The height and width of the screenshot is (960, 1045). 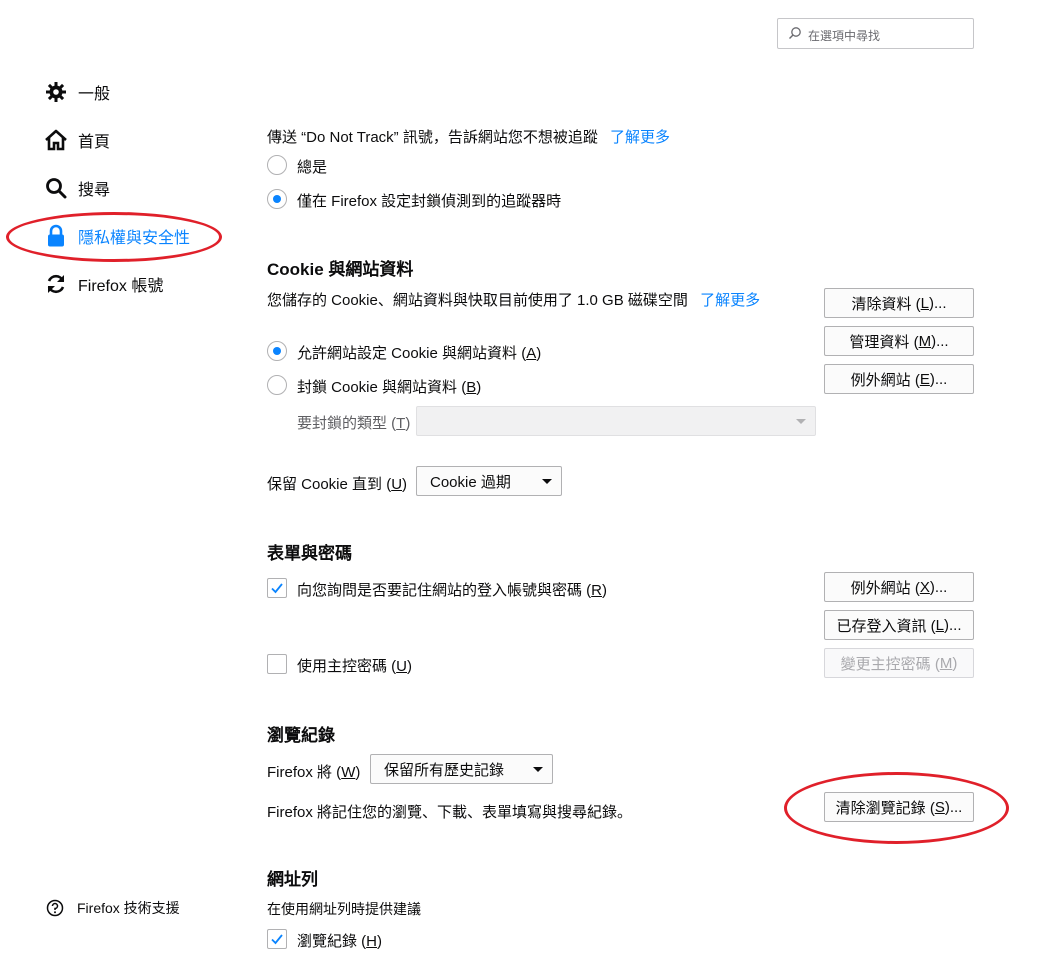 What do you see at coordinates (372, 941) in the screenshot?
I see `label-accesskey: H` at bounding box center [372, 941].